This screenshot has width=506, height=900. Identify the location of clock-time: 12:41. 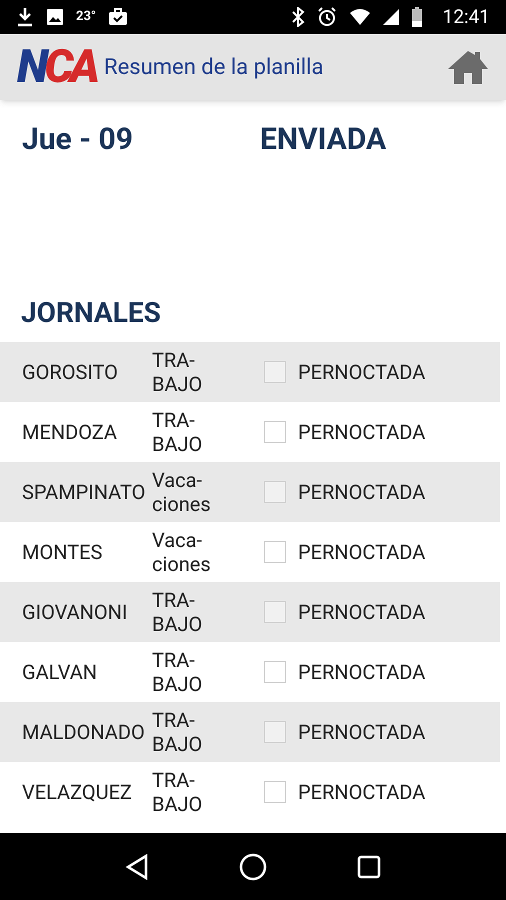
(466, 17).